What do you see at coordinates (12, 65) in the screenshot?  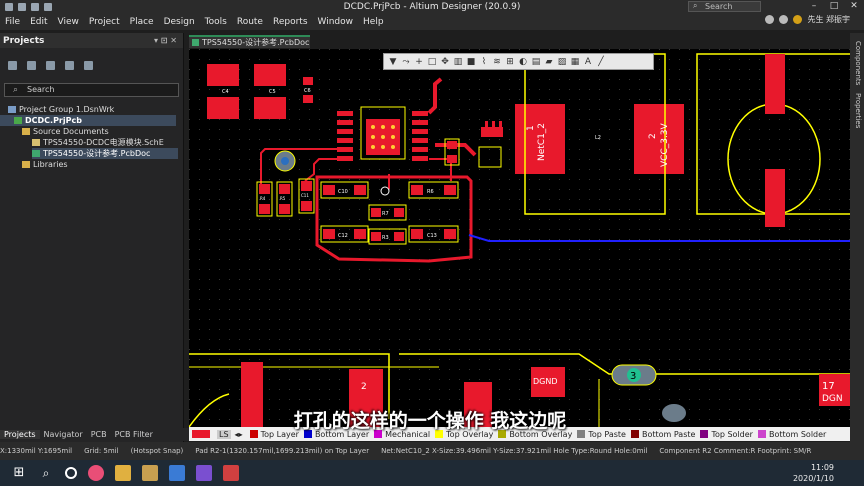 I see `save-project-icon` at bounding box center [12, 65].